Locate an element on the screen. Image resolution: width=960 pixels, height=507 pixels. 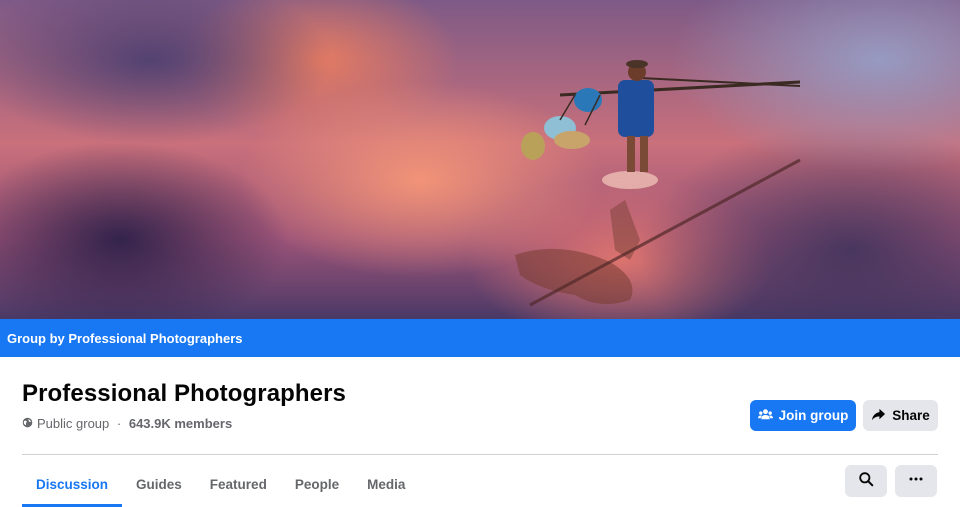
tab-label: Guides is located at coordinates (159, 484).